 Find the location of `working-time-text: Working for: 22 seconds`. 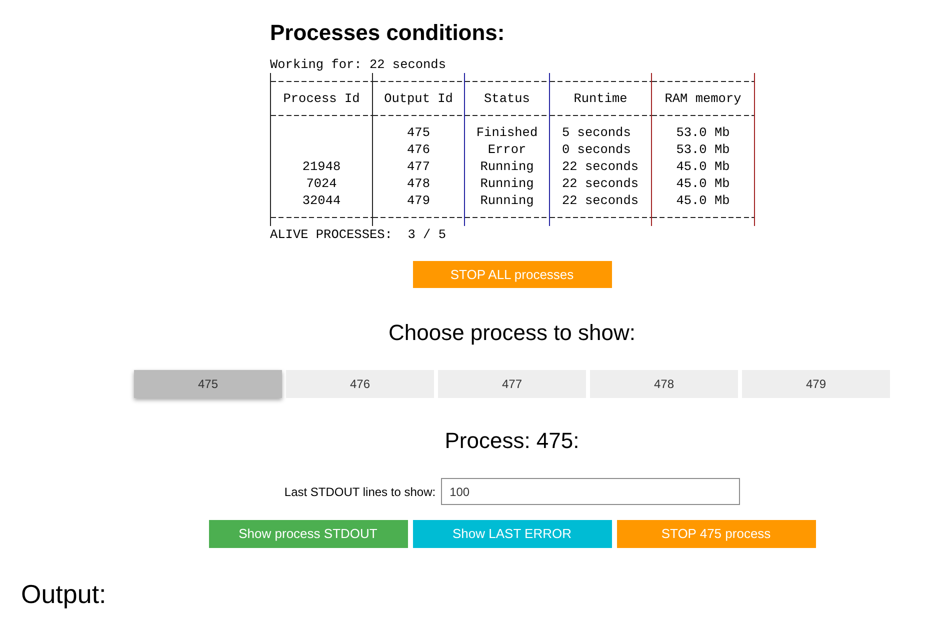

working-time-text: Working for: 22 seconds is located at coordinates (358, 64).